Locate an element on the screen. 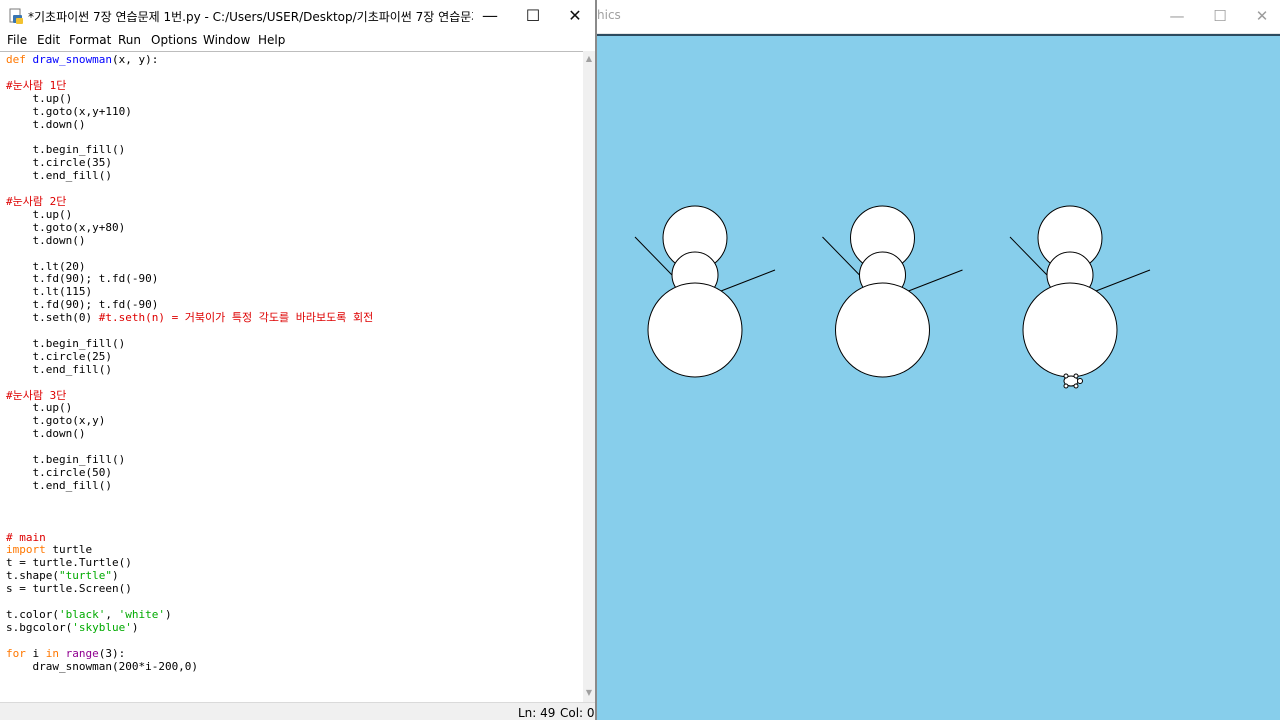  menu-edit: Edit is located at coordinates (48, 40).